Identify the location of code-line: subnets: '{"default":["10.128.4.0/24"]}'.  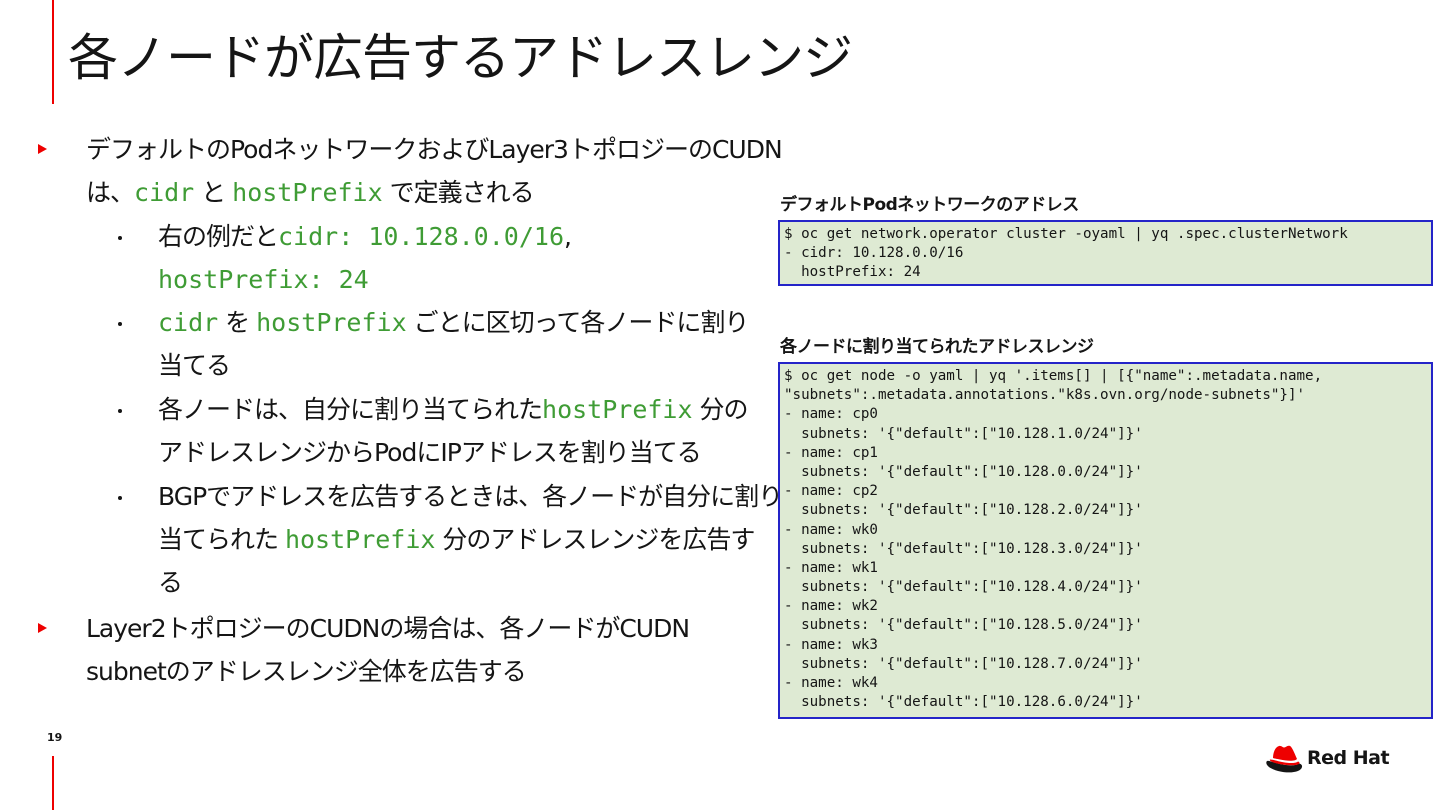
(963, 587).